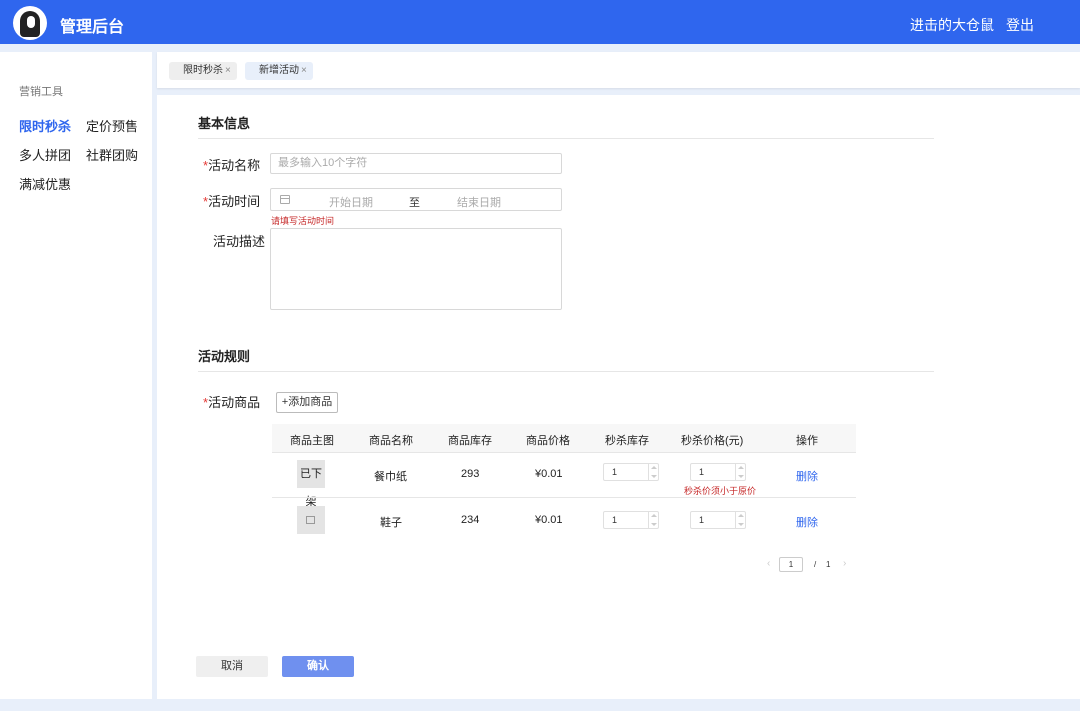 This screenshot has width=1080, height=711. I want to click on prev-page-icon: ‹, so click(768, 563).